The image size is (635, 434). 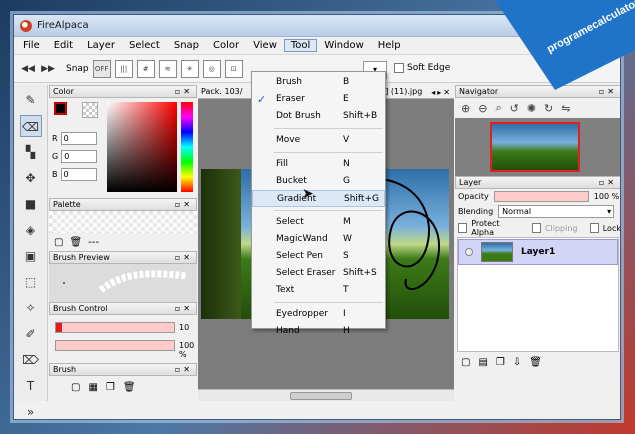 I want to click on rotate-left-icon: ↺, so click(x=514, y=108).